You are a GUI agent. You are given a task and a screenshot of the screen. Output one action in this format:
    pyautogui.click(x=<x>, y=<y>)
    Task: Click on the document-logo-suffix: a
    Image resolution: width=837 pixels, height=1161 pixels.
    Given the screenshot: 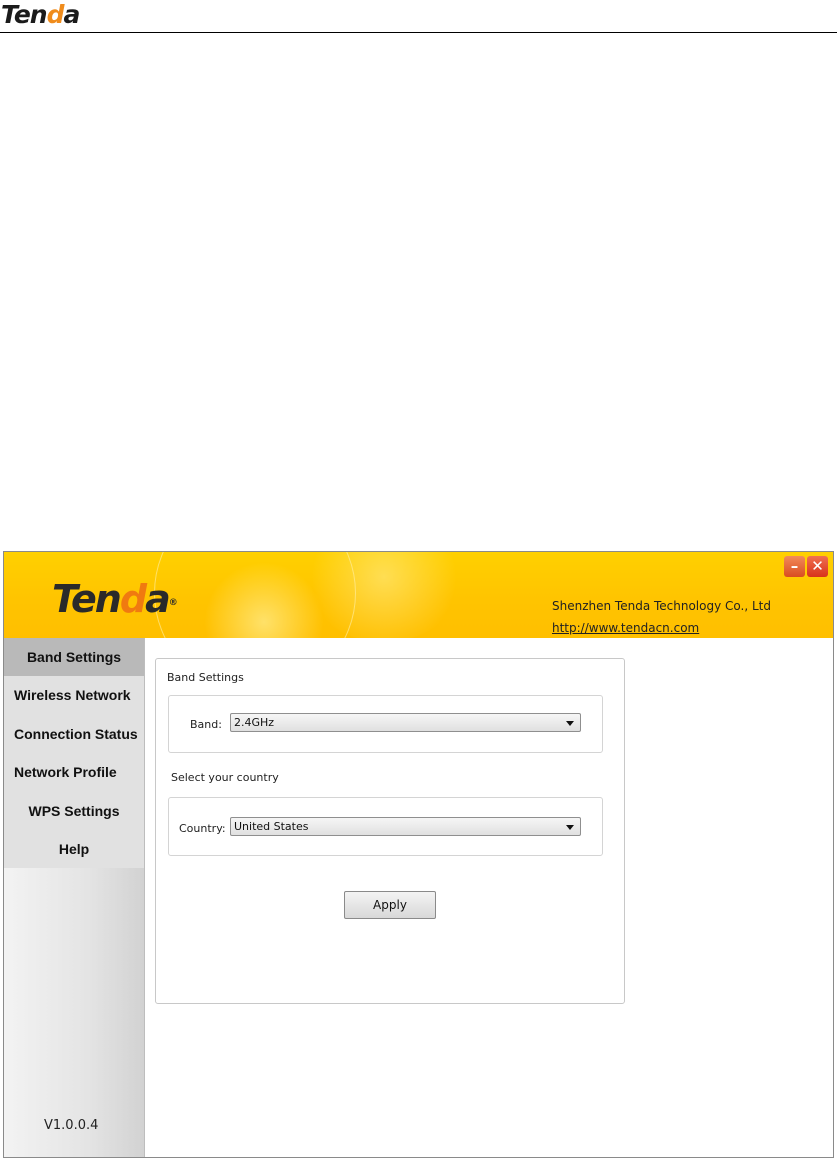 What is the action you would take?
    pyautogui.click(x=72, y=14)
    